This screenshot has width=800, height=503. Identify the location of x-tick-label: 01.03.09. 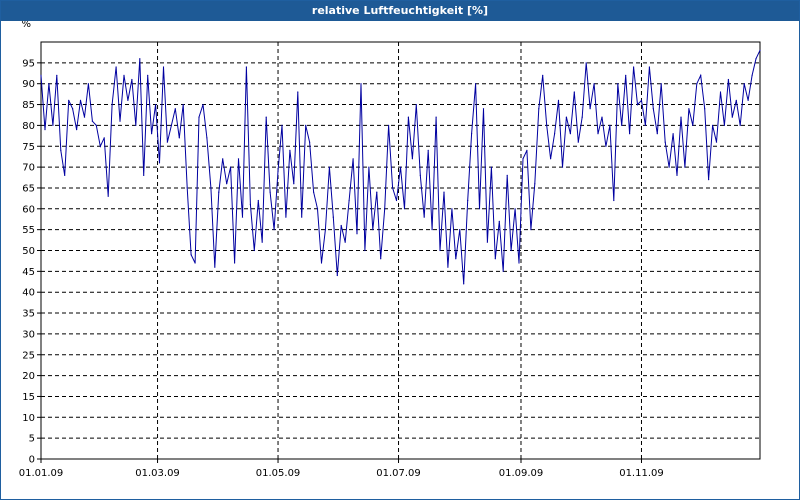
(157, 473).